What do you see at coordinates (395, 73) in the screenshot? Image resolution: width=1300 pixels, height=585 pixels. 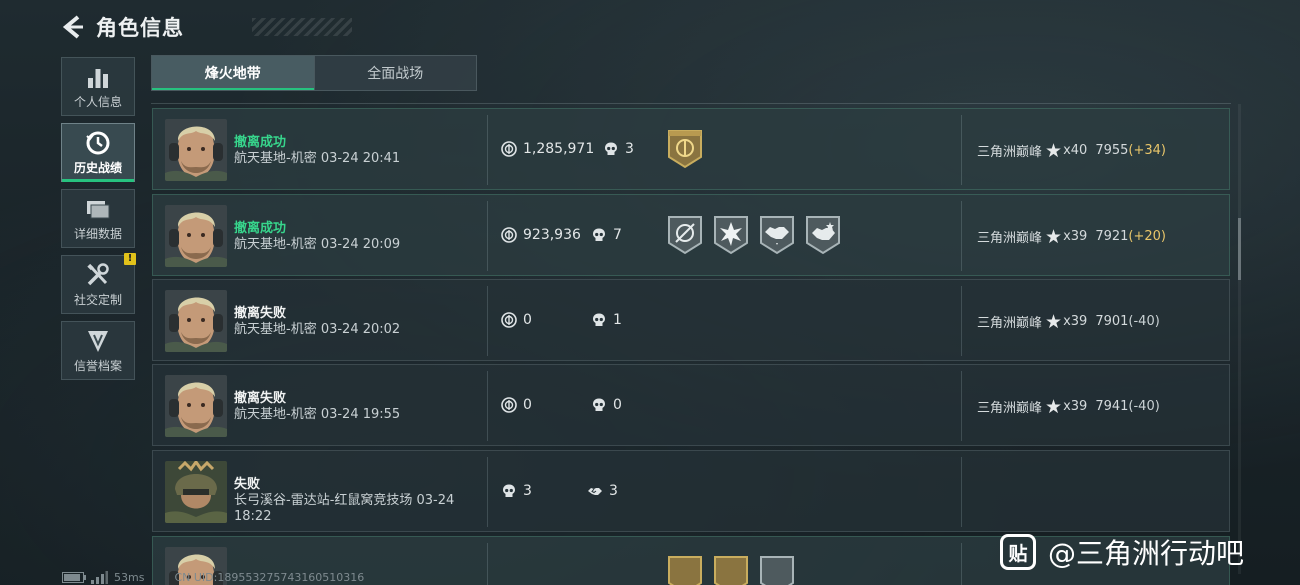 I see `tab-full-battlefield: 全面战场` at bounding box center [395, 73].